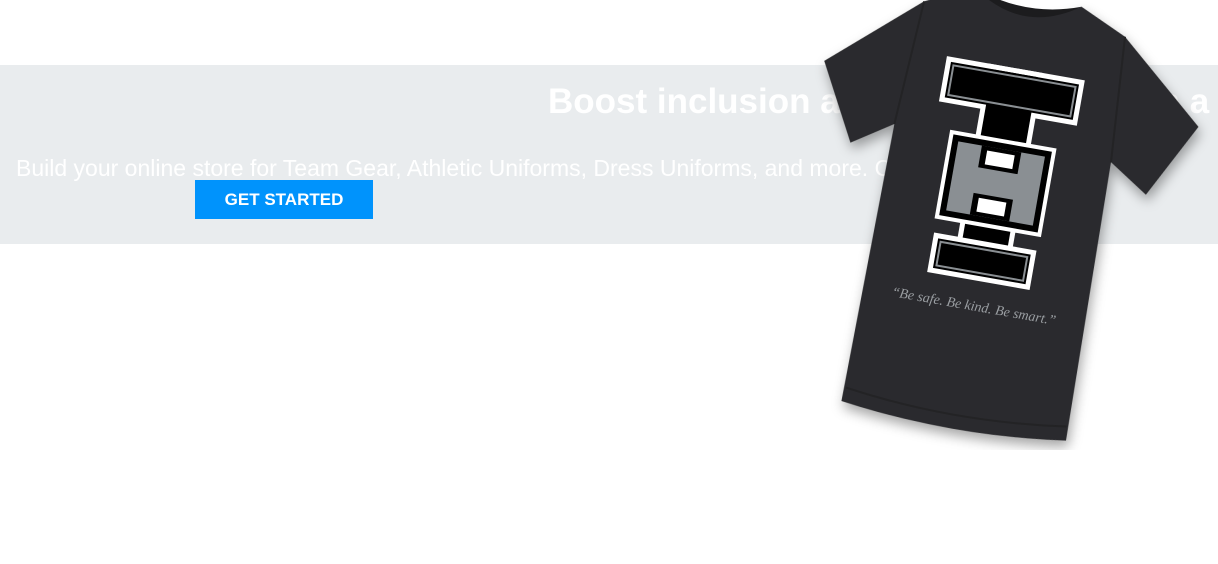  I want to click on get-started-button: GET STARTED, so click(284, 199).